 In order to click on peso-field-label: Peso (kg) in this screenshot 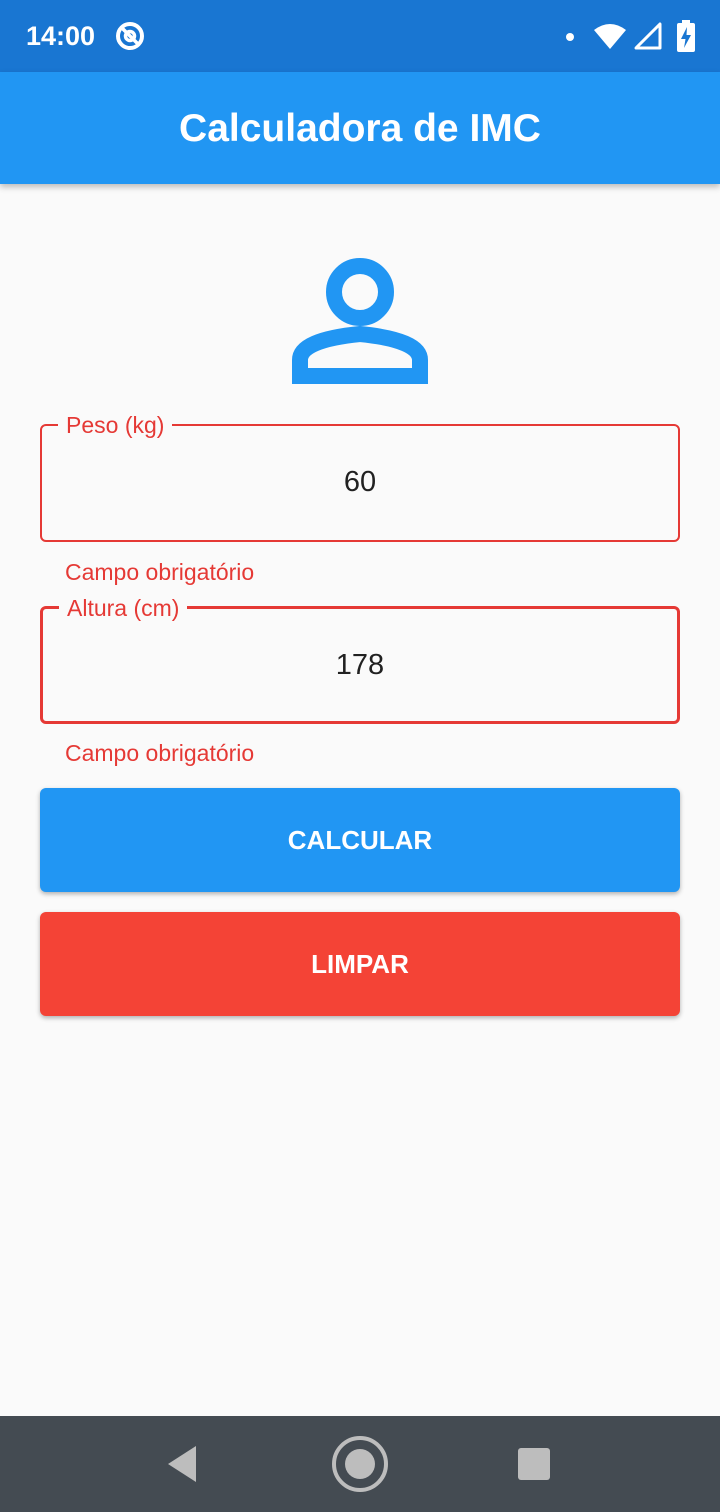, I will do `click(115, 425)`.